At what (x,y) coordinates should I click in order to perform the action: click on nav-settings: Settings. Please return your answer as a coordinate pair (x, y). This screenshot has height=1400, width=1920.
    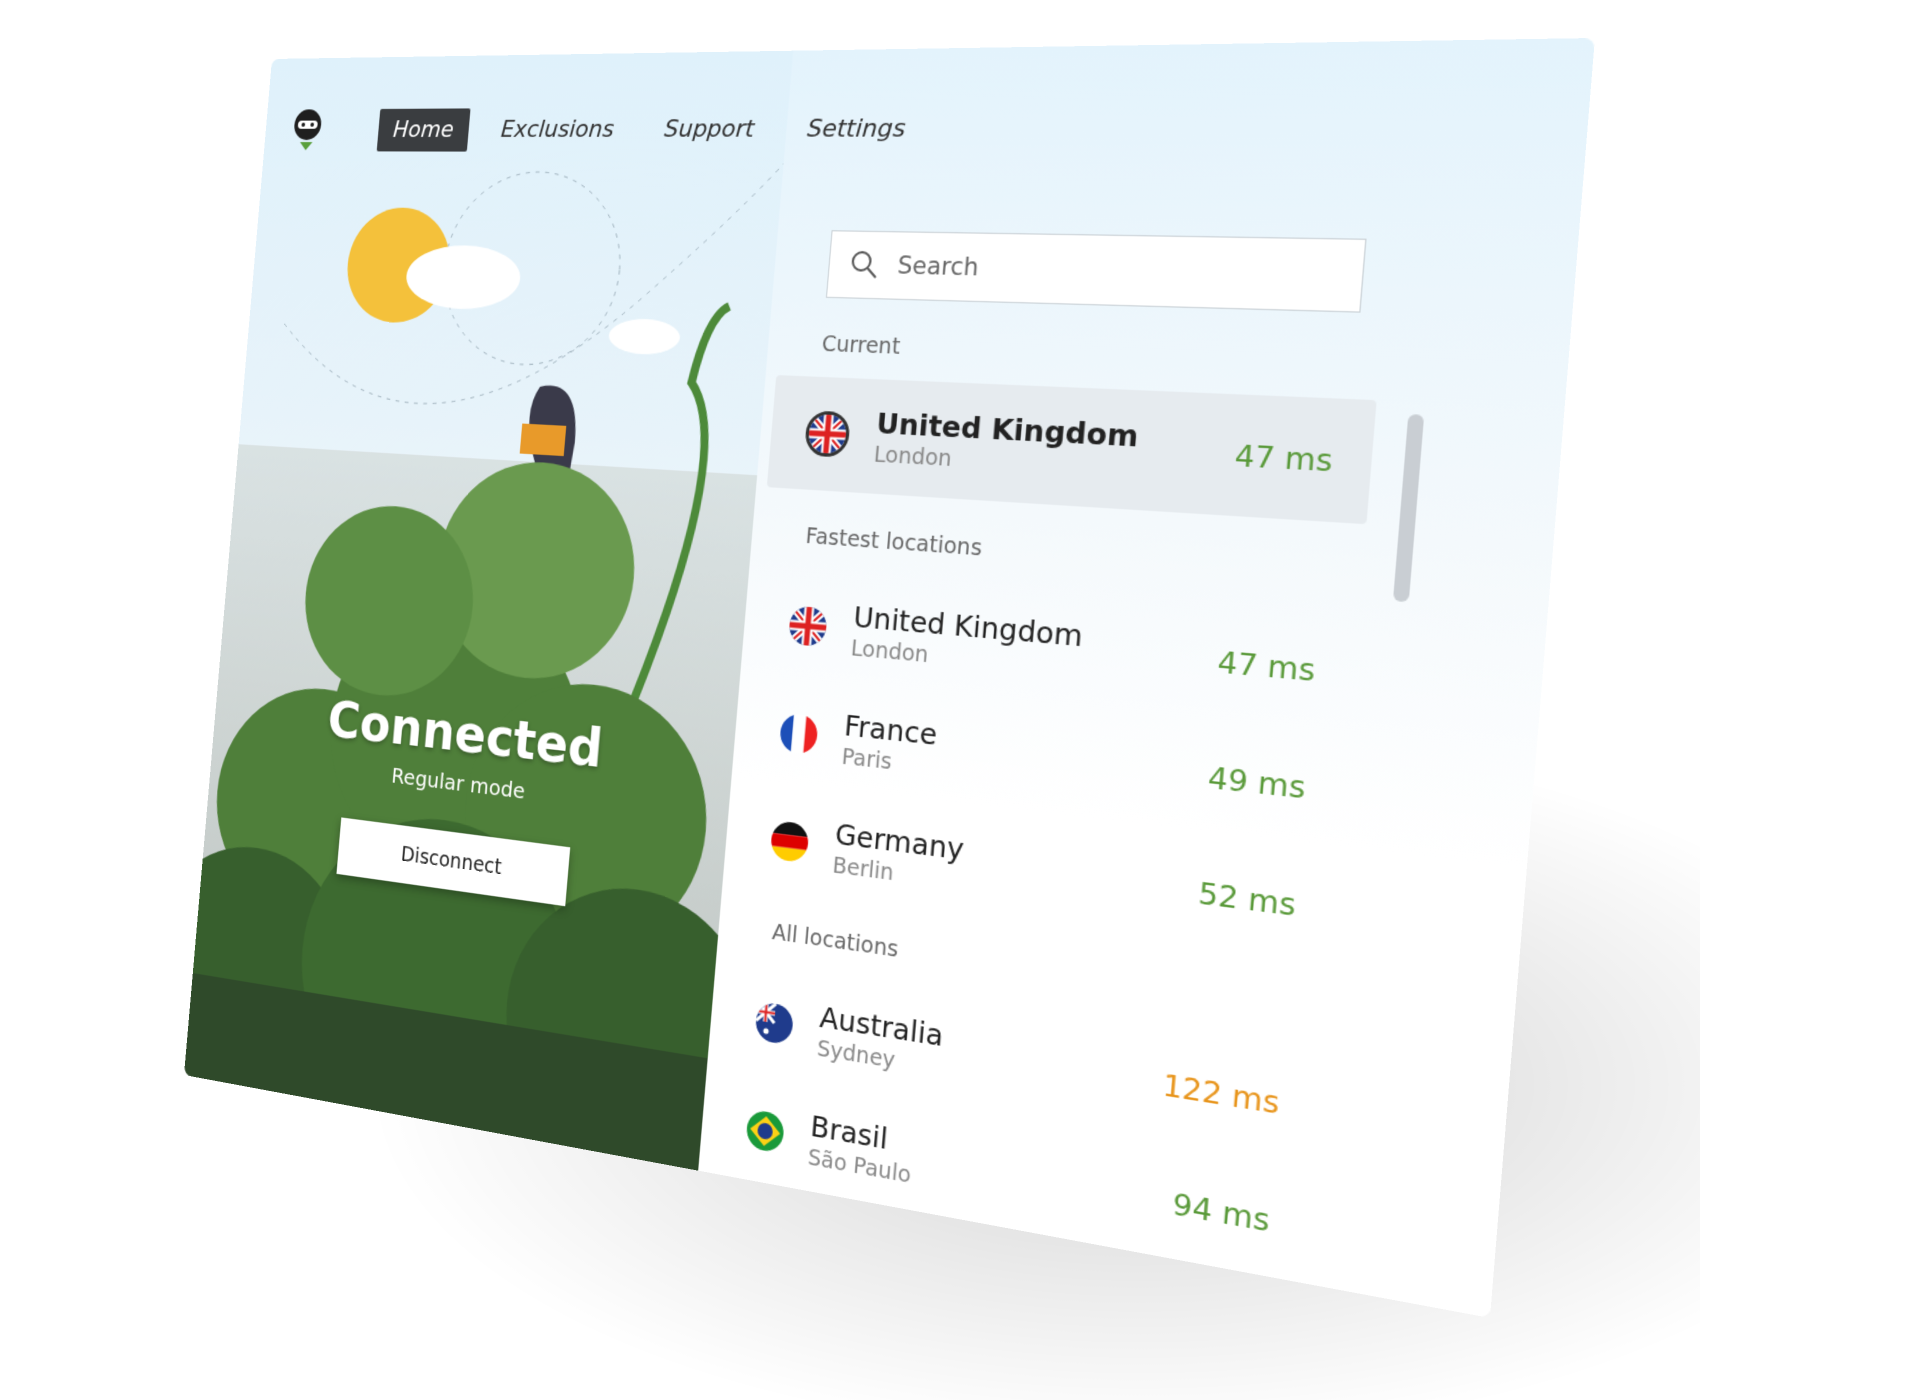
    Looking at the image, I should click on (856, 128).